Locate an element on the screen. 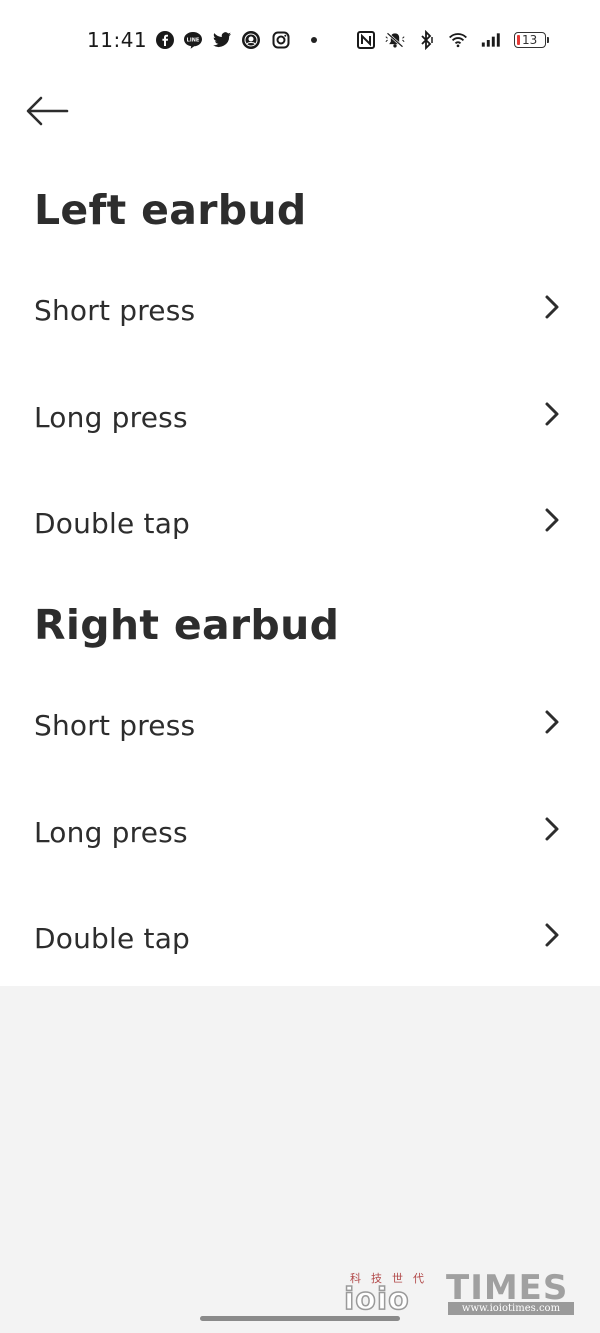  status-time: 11:41 is located at coordinates (117, 40).